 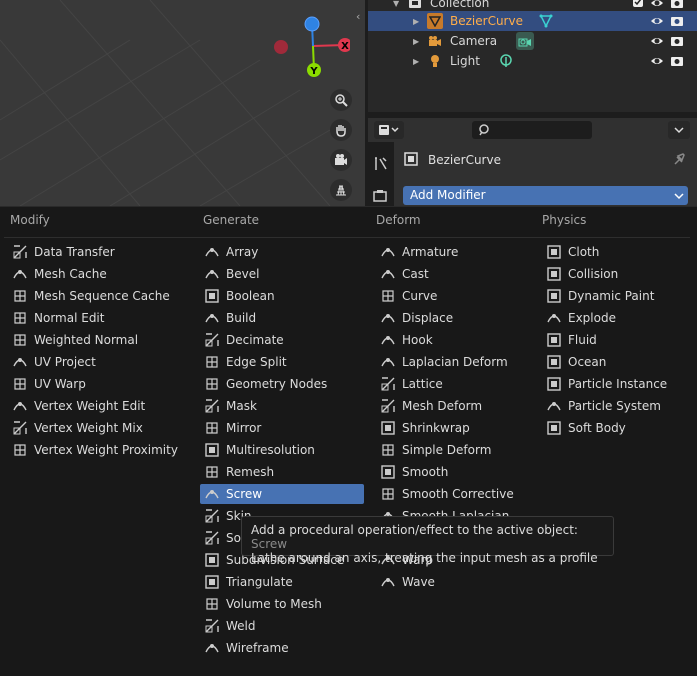 I want to click on menu-item-weighted-normal: Weighted Normal, so click(x=100, y=340).